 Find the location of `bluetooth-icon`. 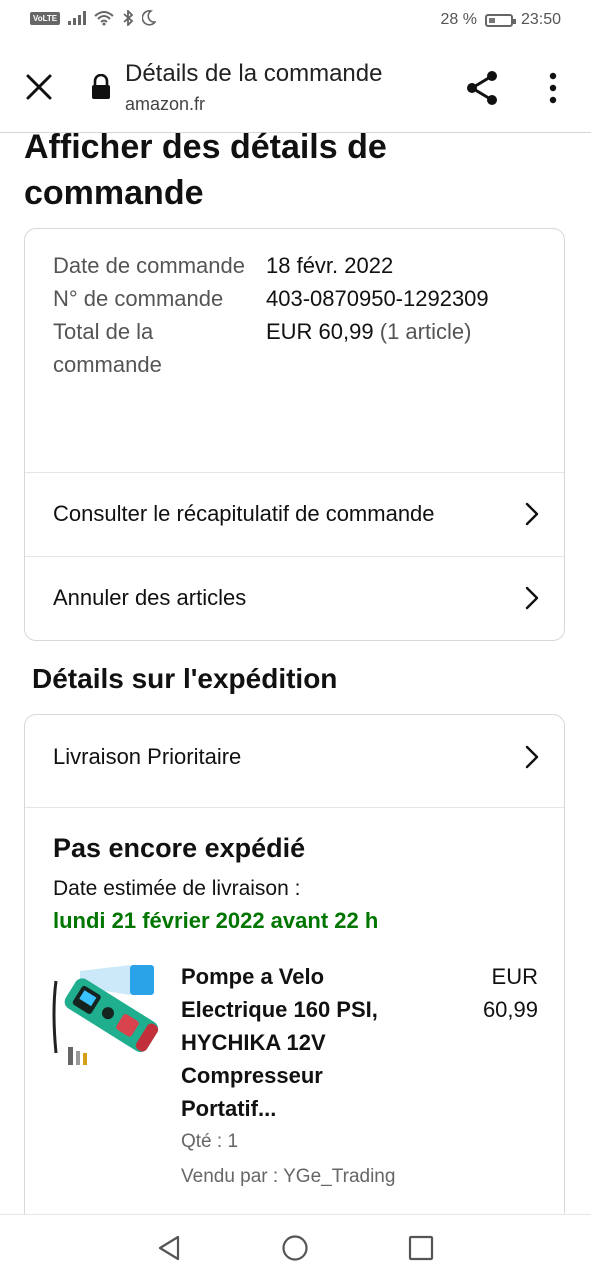

bluetooth-icon is located at coordinates (128, 18).